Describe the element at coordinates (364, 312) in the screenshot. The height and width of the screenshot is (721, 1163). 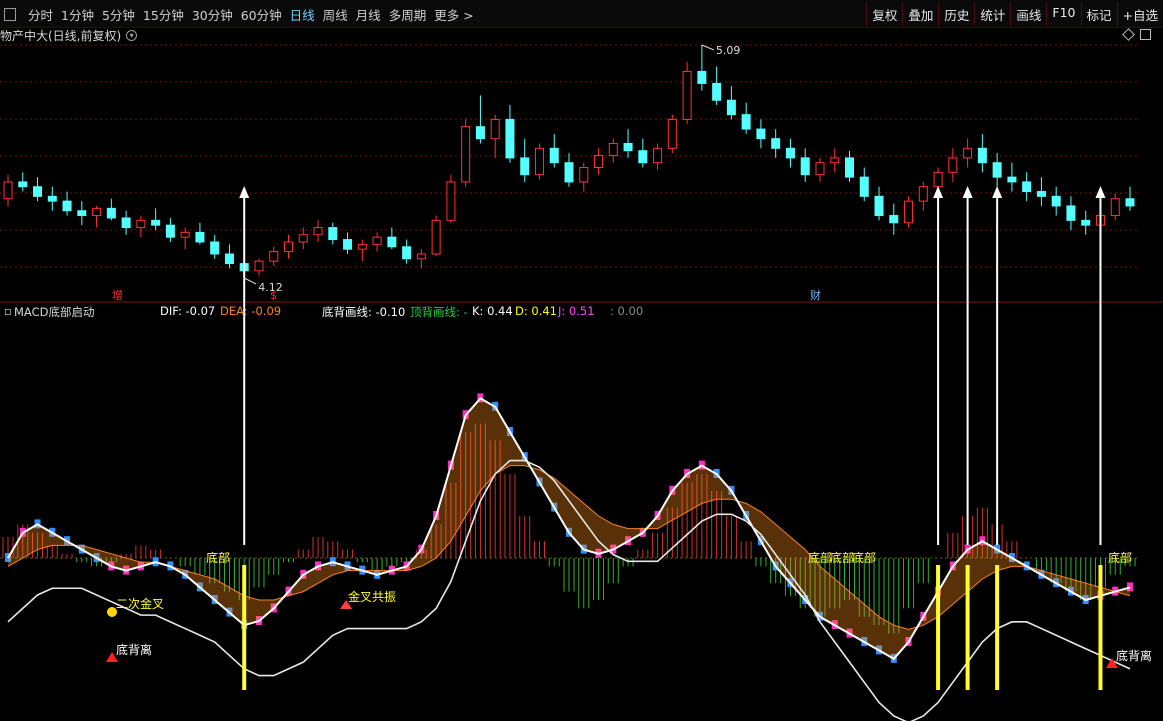
I see `dbhx-value: 底背画线: -0.10` at that location.